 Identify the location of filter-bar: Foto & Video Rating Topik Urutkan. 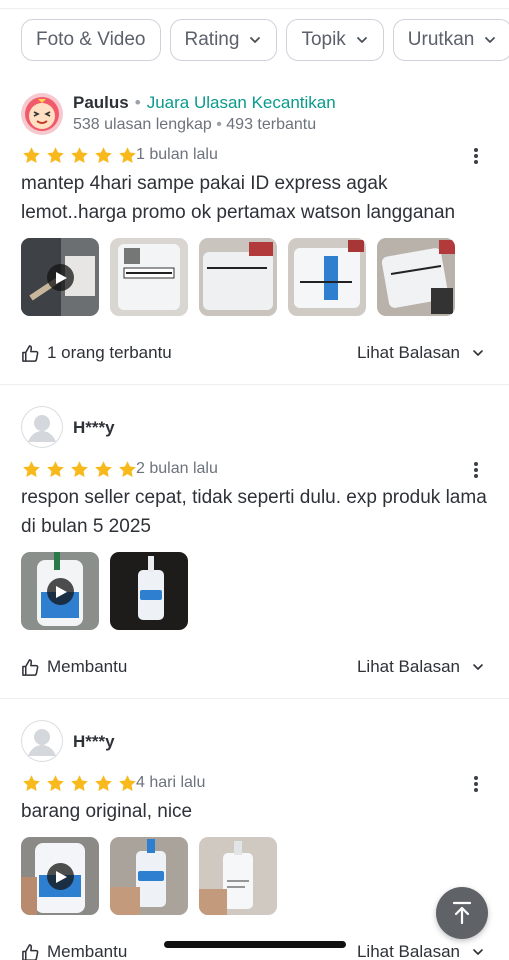
(265, 40).